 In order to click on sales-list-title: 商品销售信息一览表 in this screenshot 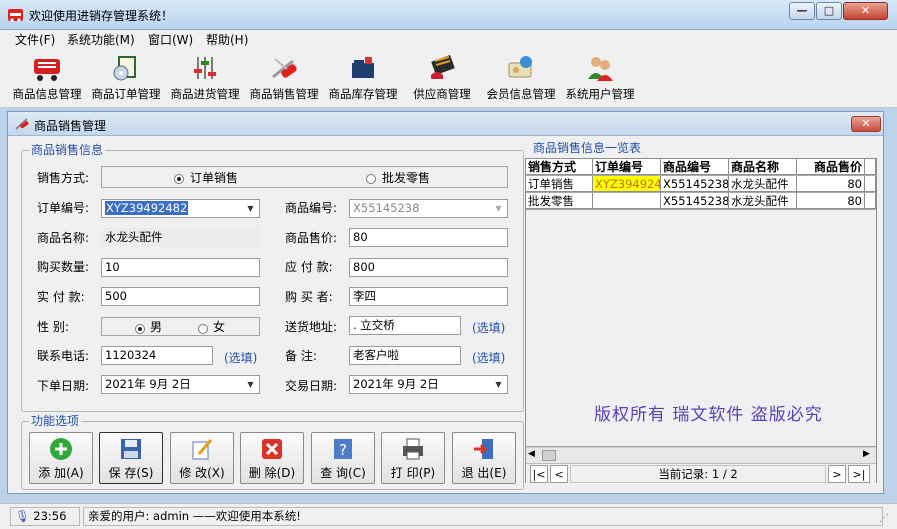, I will do `click(587, 148)`.